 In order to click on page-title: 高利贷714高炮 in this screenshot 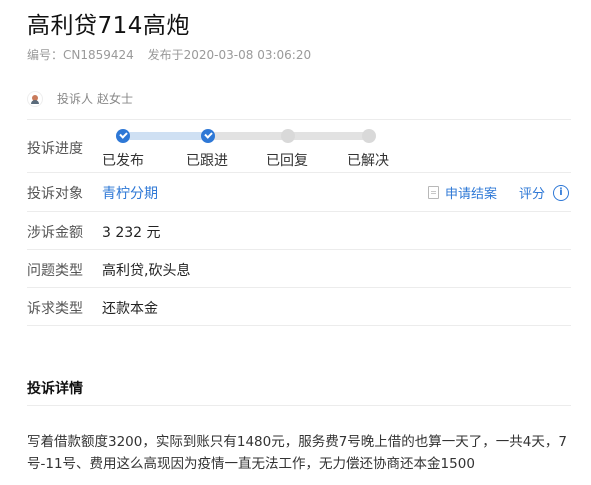, I will do `click(108, 26)`.